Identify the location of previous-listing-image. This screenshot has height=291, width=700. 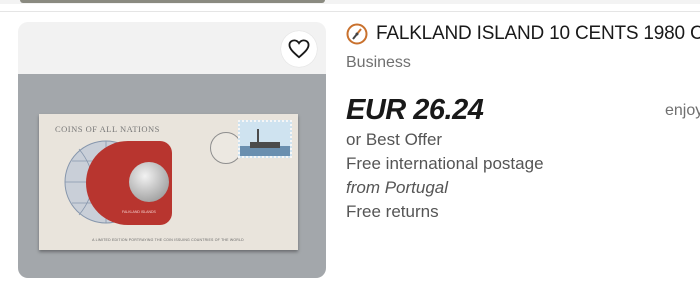
(172, 1).